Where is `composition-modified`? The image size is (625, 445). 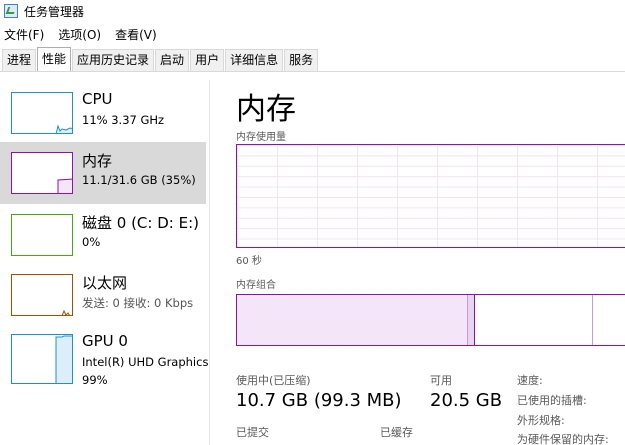
composition-modified is located at coordinates (471, 320).